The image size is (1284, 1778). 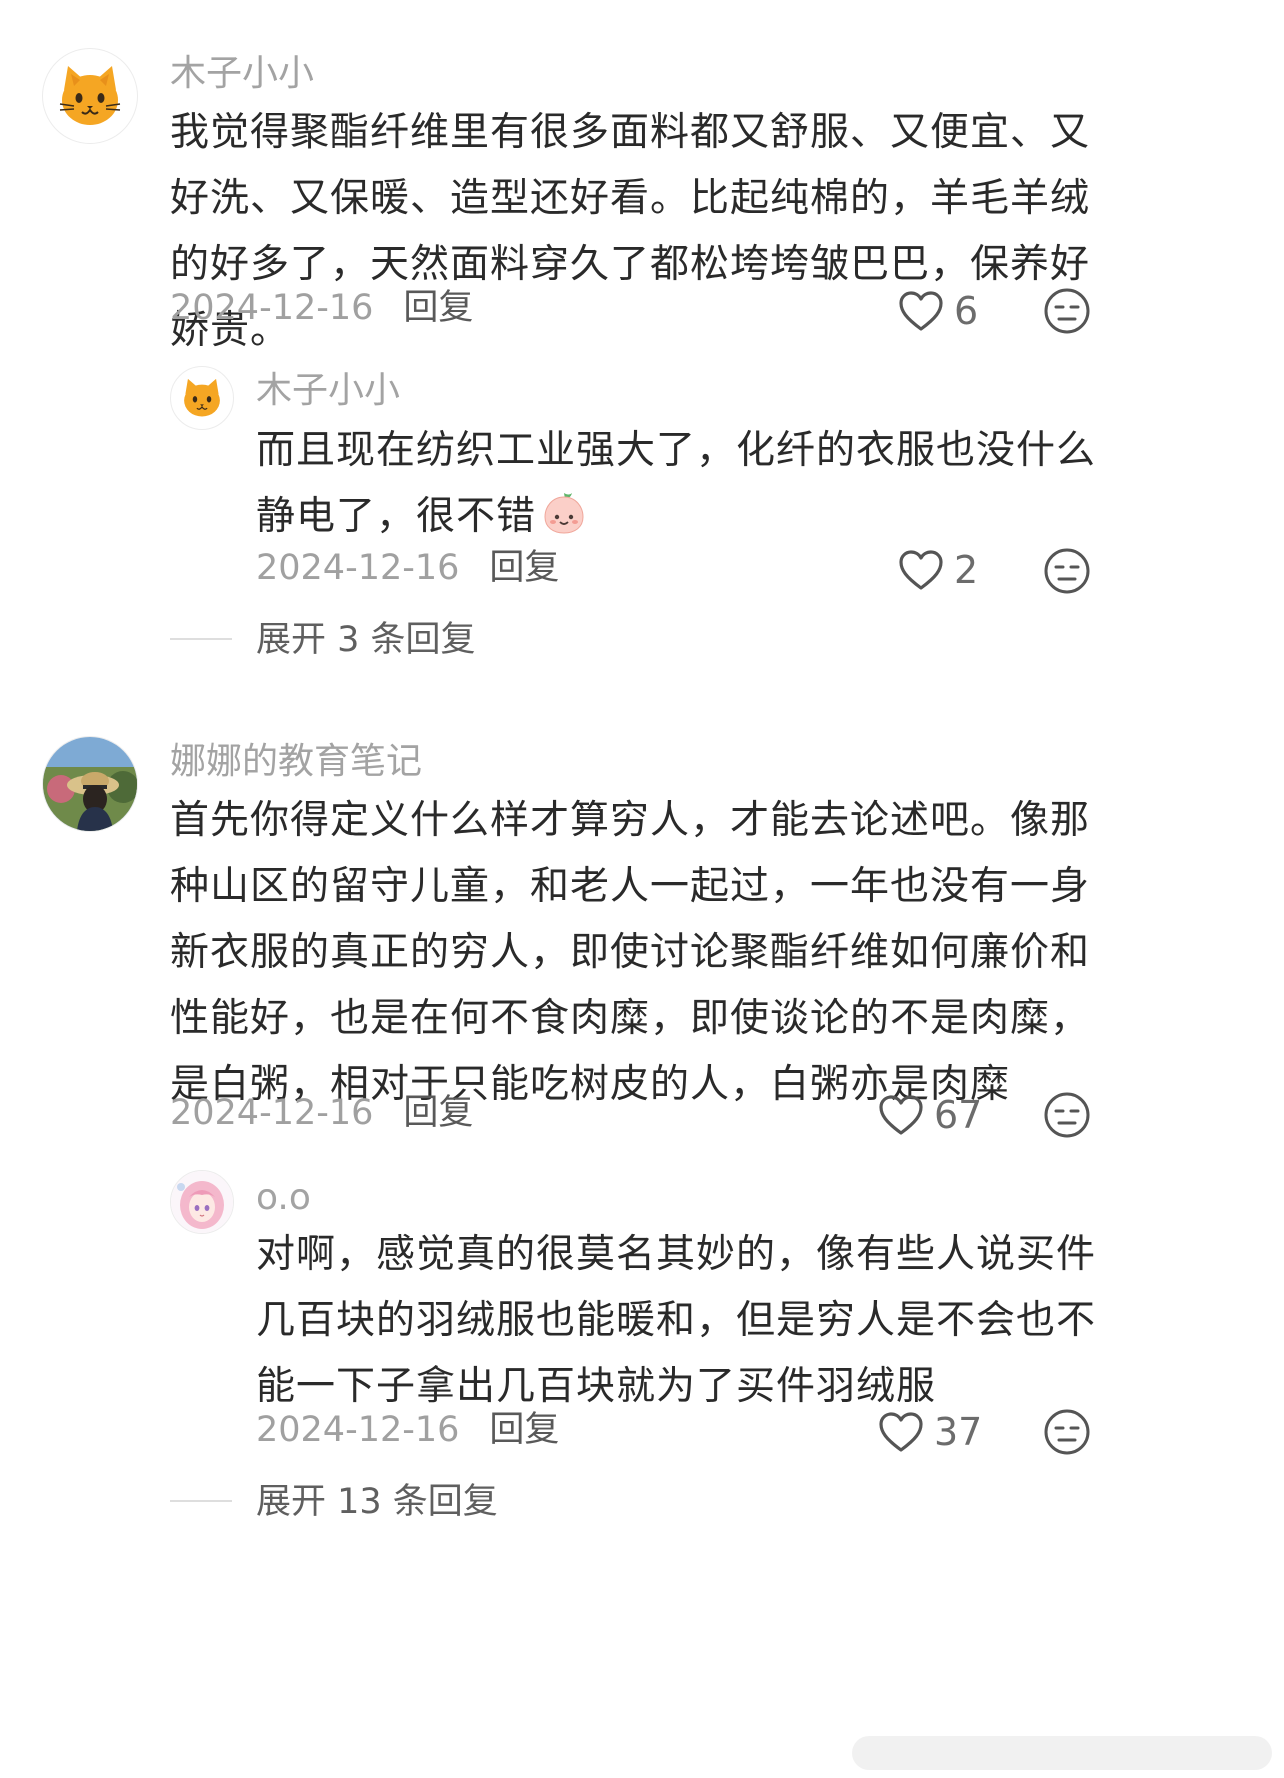 I want to click on expand-replies-button: 展开 3 条回复, so click(x=366, y=640).